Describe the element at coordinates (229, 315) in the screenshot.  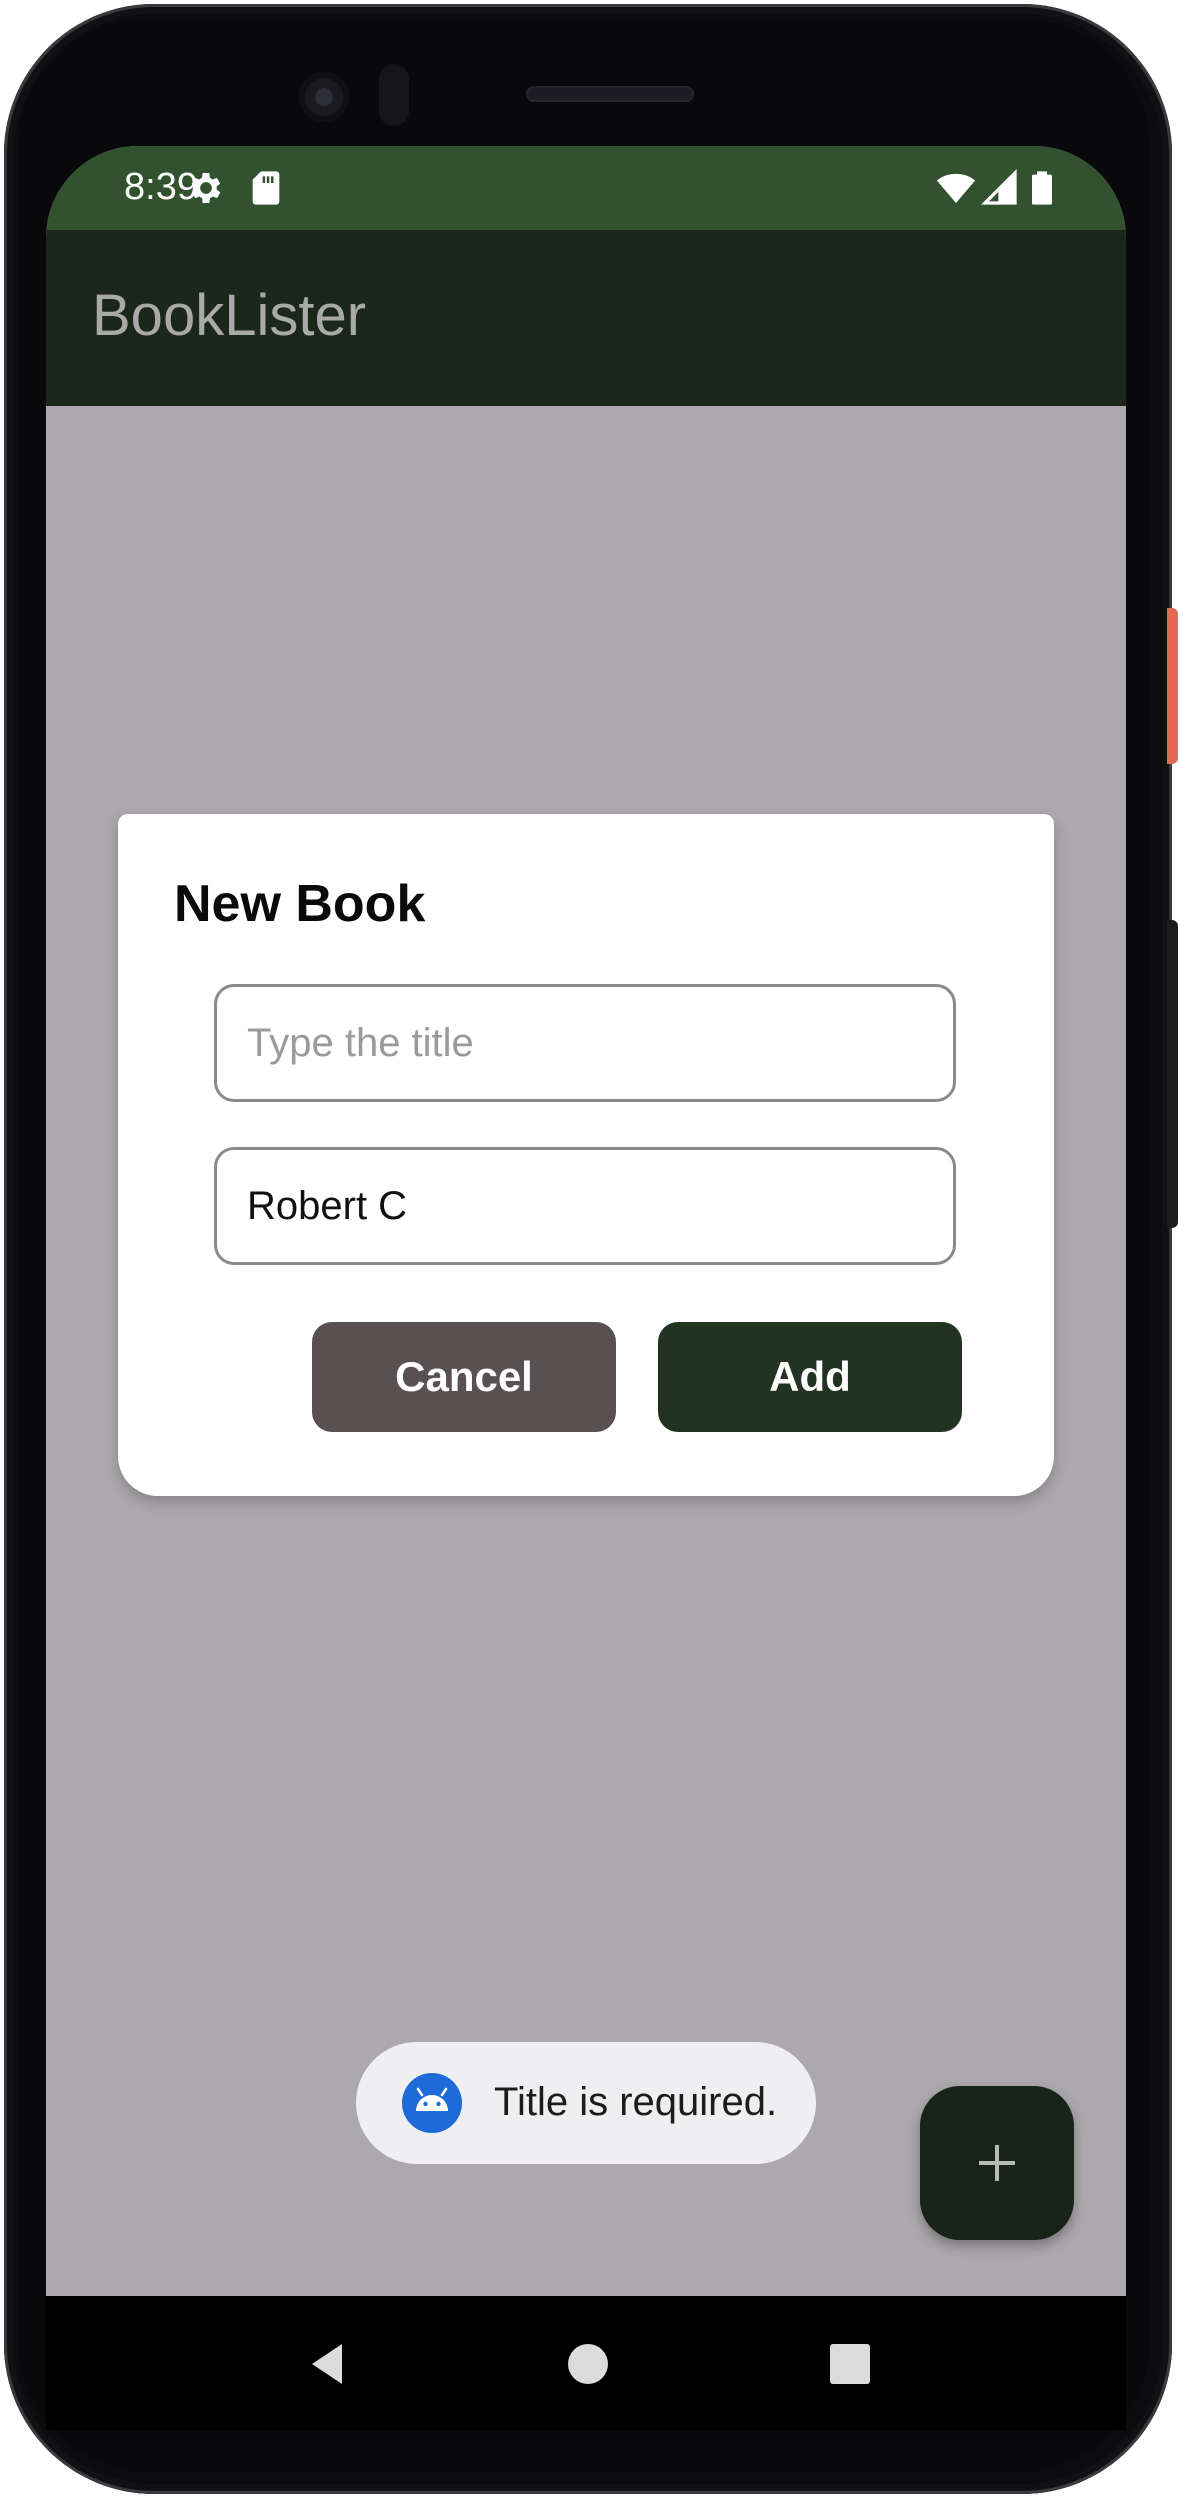
I see `app-title: BookLister` at that location.